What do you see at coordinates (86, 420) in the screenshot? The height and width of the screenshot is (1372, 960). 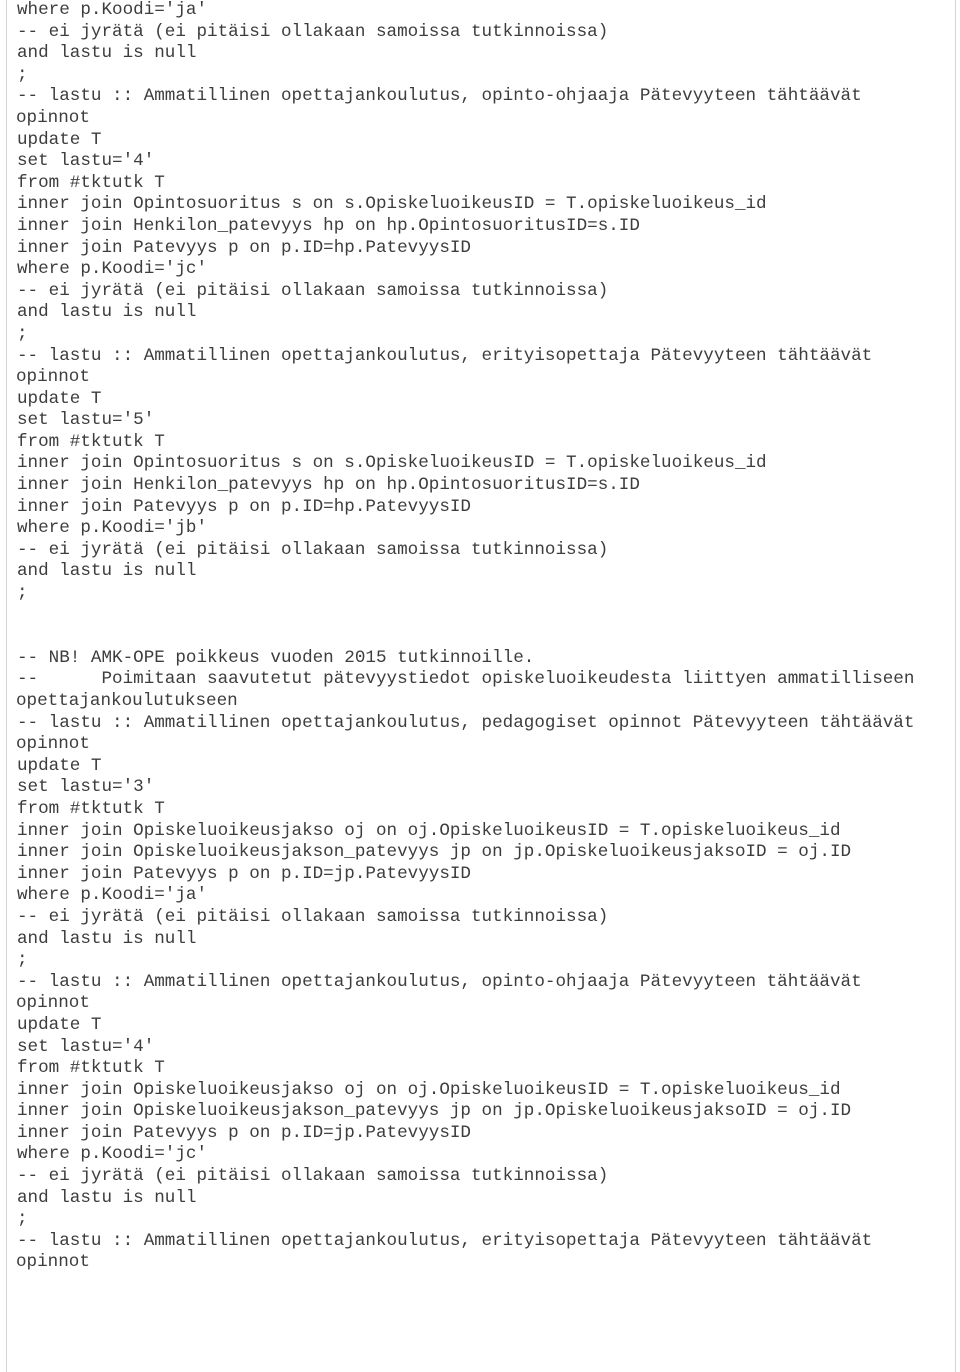 I see `code-line: set lastu='5'` at bounding box center [86, 420].